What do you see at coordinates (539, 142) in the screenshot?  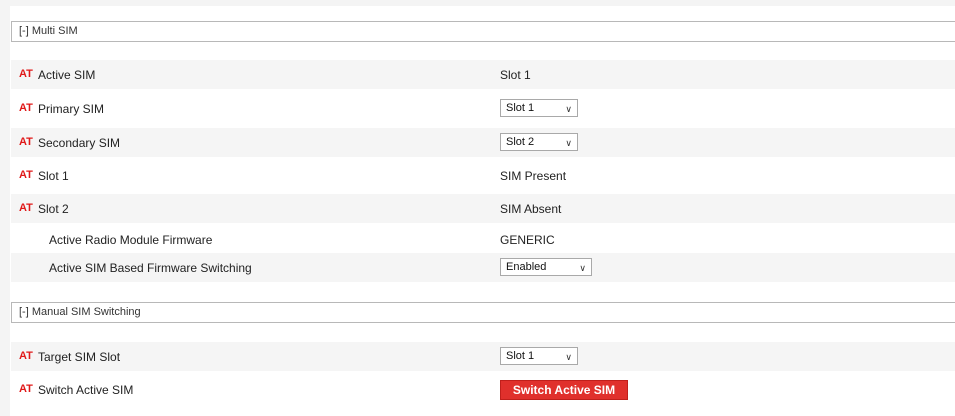 I see `secondary-sim-select: Slot 2 ∨` at bounding box center [539, 142].